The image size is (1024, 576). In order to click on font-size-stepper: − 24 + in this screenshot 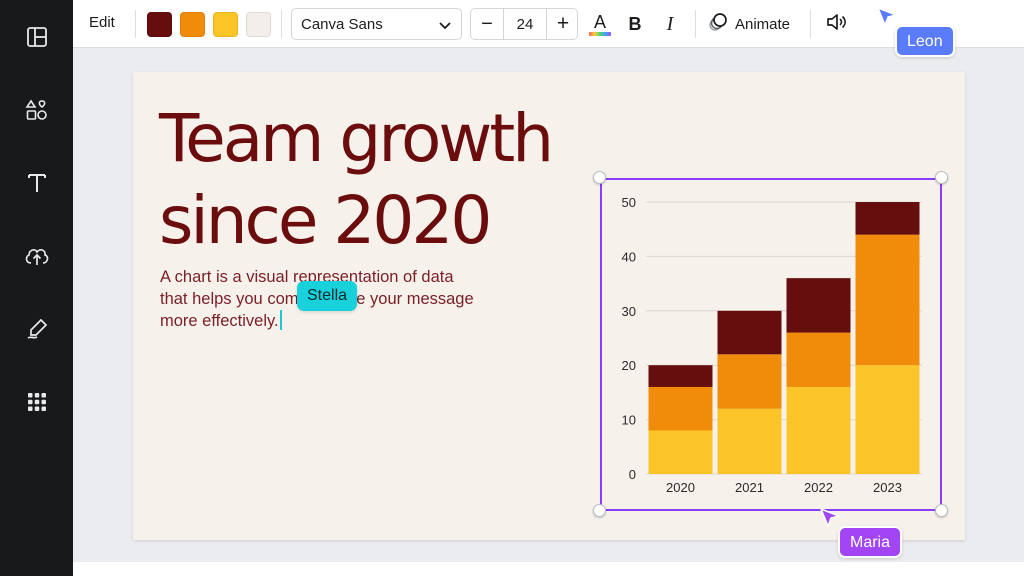, I will do `click(524, 24)`.